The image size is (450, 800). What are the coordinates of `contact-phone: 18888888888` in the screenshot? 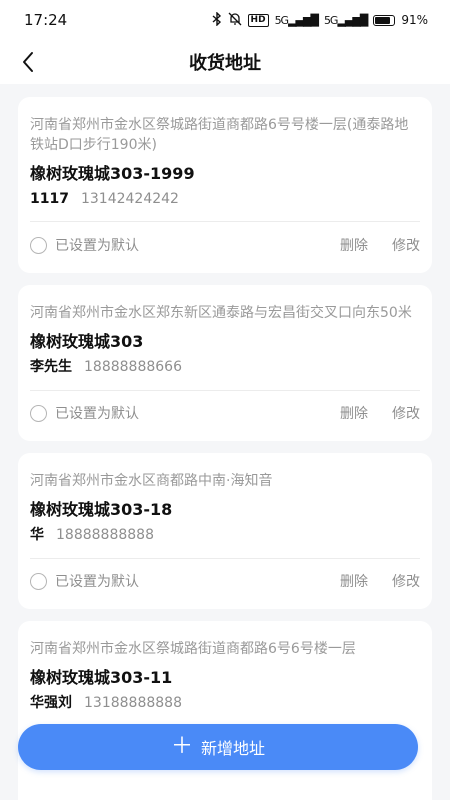 It's located at (105, 535).